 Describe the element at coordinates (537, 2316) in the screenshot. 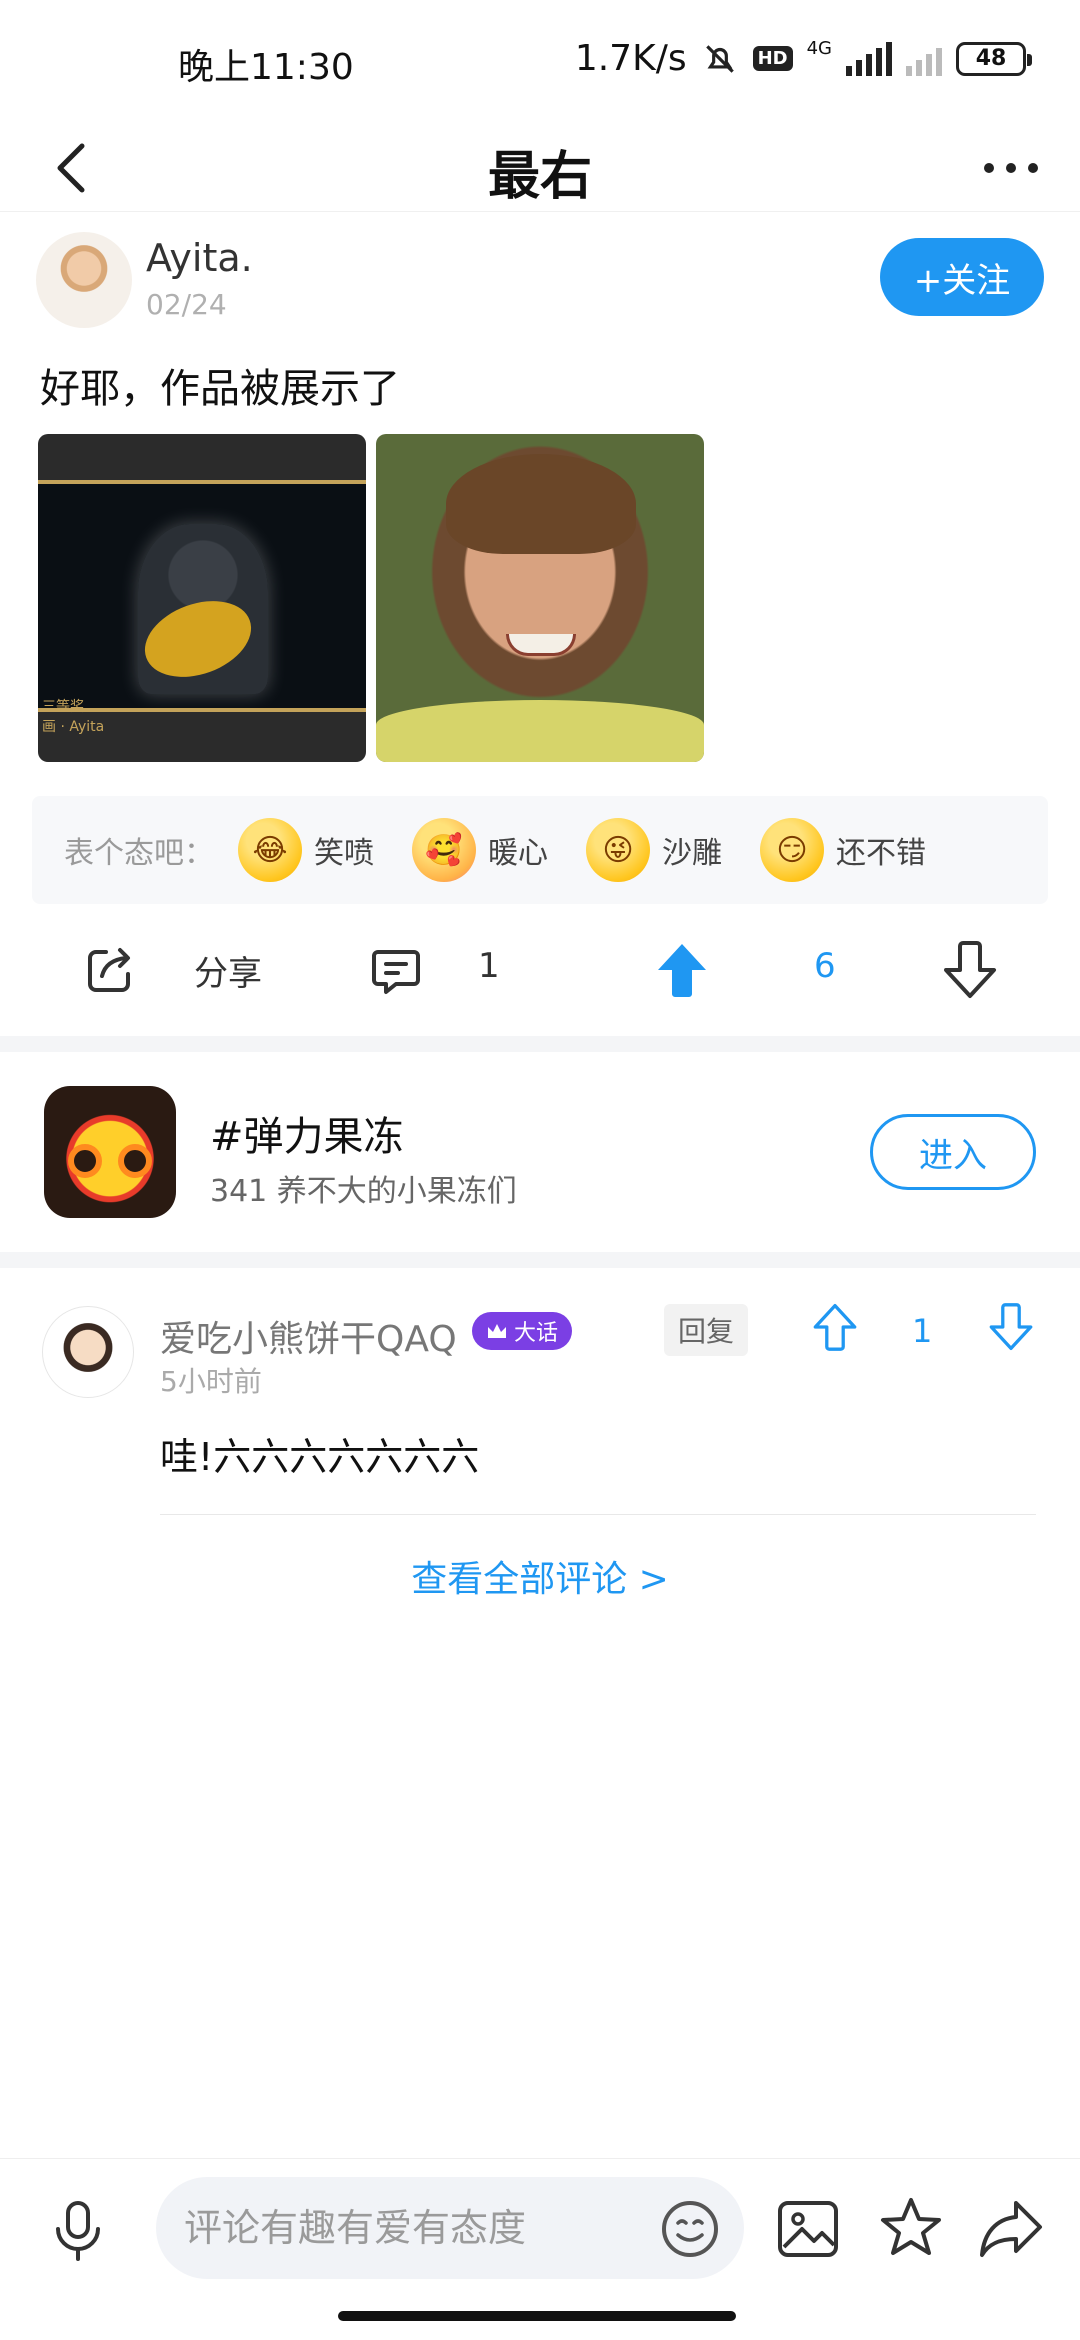

I see `home-indicator` at that location.